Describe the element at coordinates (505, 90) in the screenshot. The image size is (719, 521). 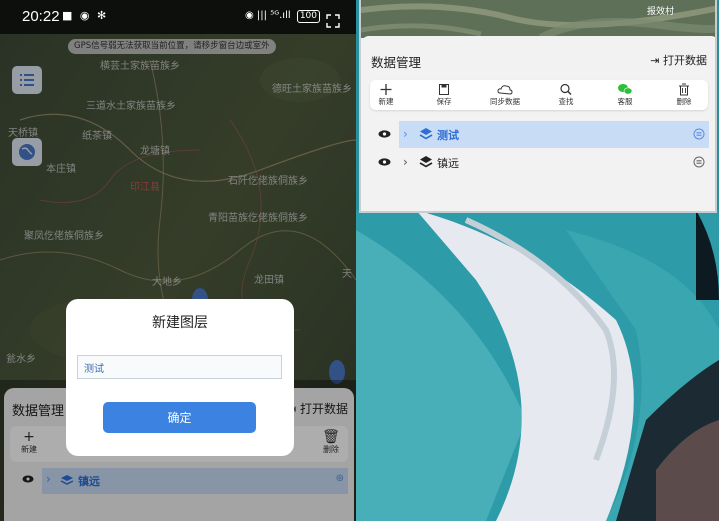
I see `cloud-sync-icon` at that location.